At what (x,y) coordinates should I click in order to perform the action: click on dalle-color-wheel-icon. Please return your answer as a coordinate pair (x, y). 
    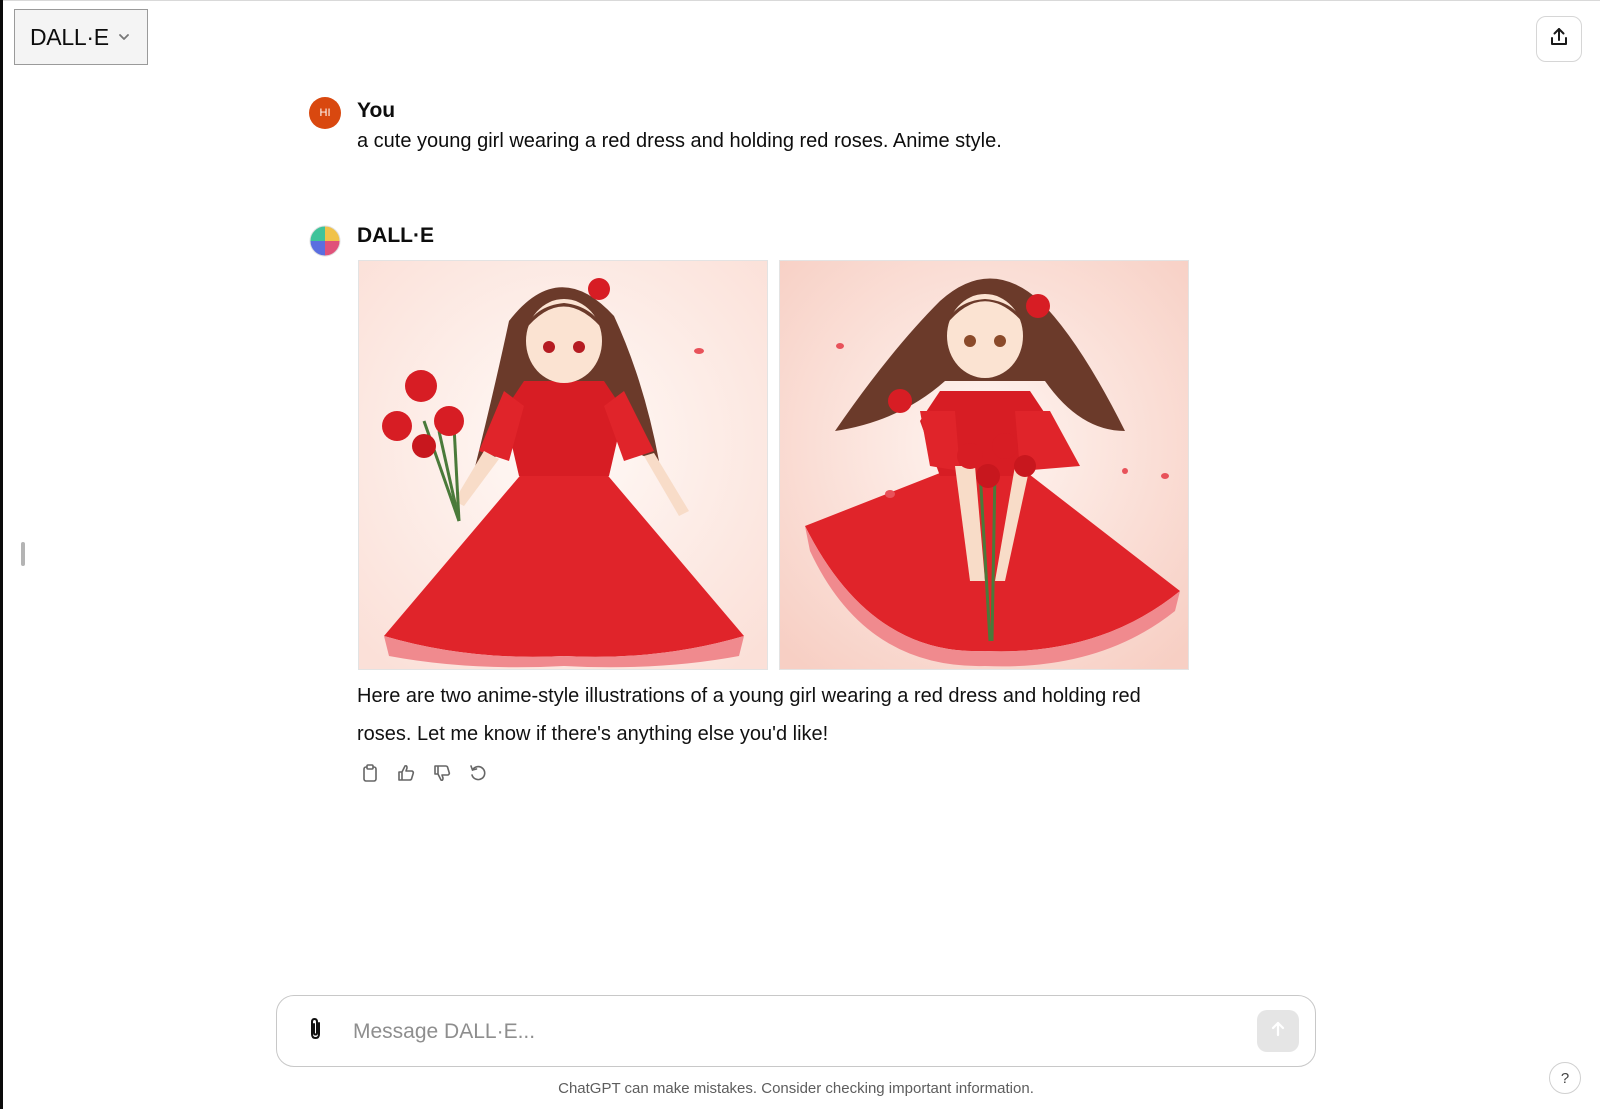
    Looking at the image, I should click on (325, 241).